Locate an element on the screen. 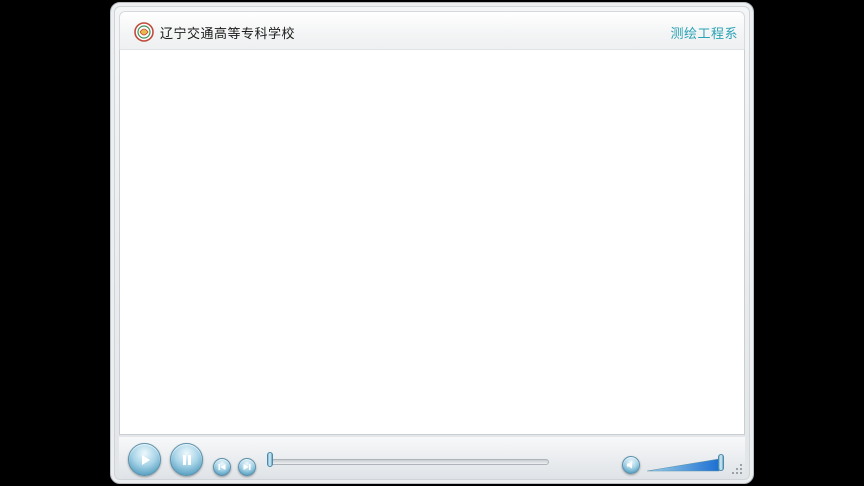 The image size is (864, 486). play-icon is located at coordinates (145, 459).